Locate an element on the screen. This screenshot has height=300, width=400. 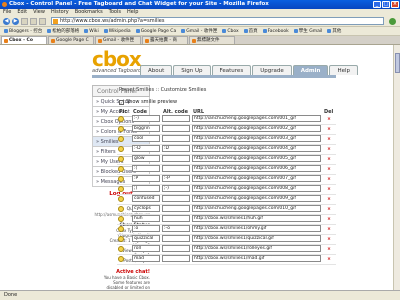
menu-item-history: History is located at coordinates (60, 12).